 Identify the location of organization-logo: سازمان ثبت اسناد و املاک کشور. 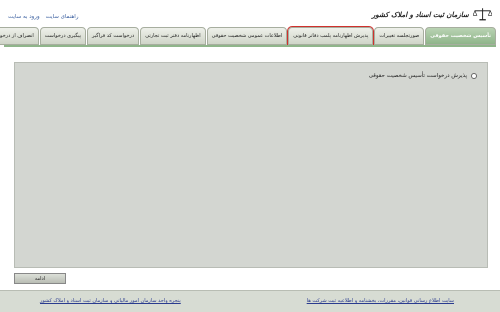
(432, 14).